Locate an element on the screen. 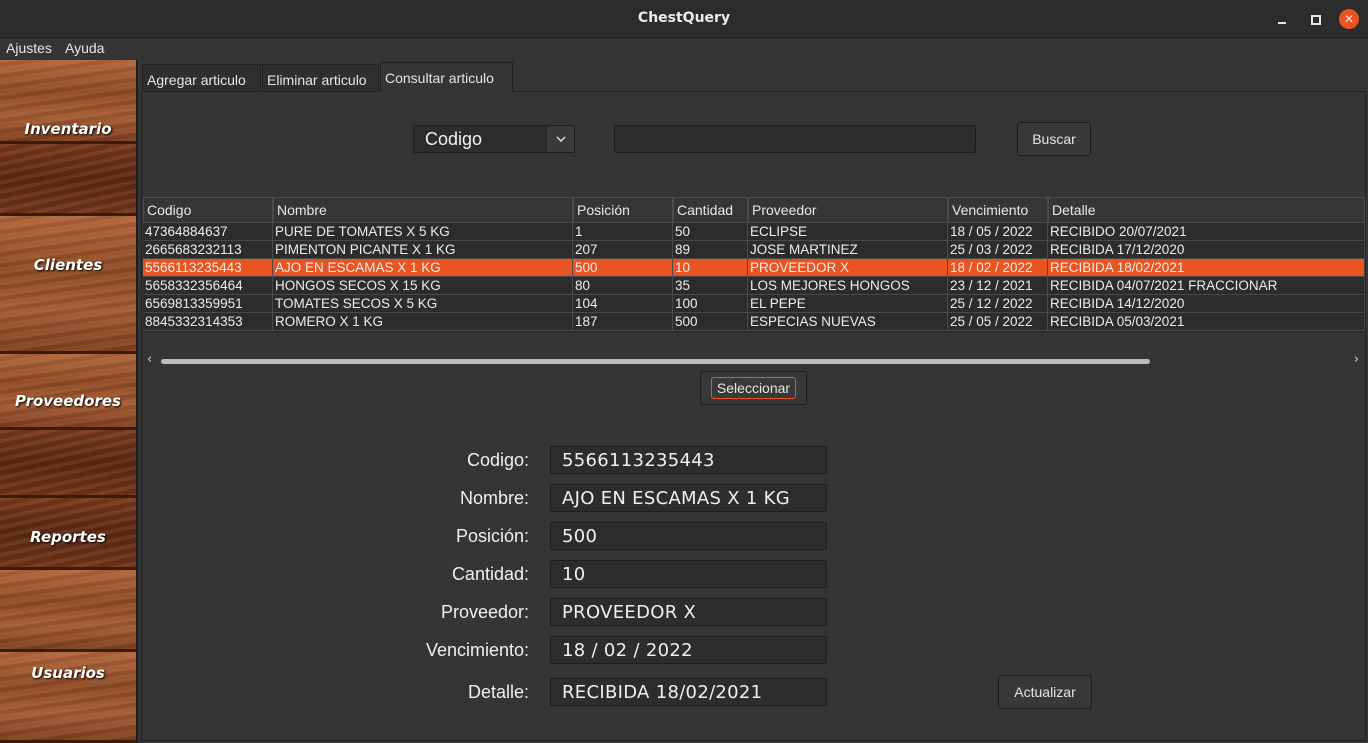 This screenshot has width=1368, height=743. column-header-posicion: Posición is located at coordinates (623, 210).